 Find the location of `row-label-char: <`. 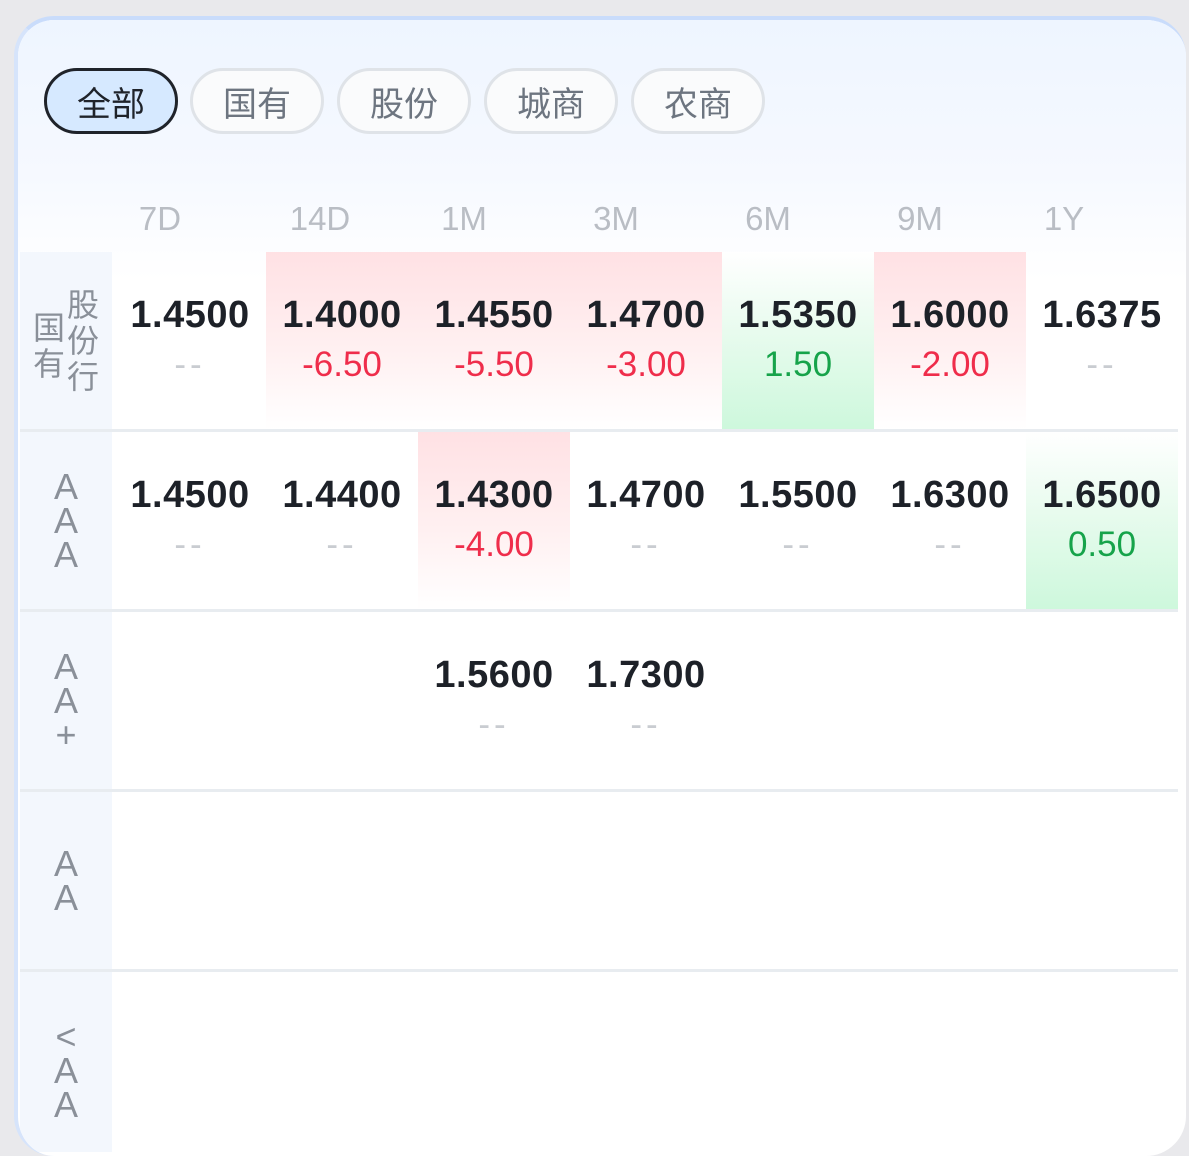

row-label-char: < is located at coordinates (66, 1036).